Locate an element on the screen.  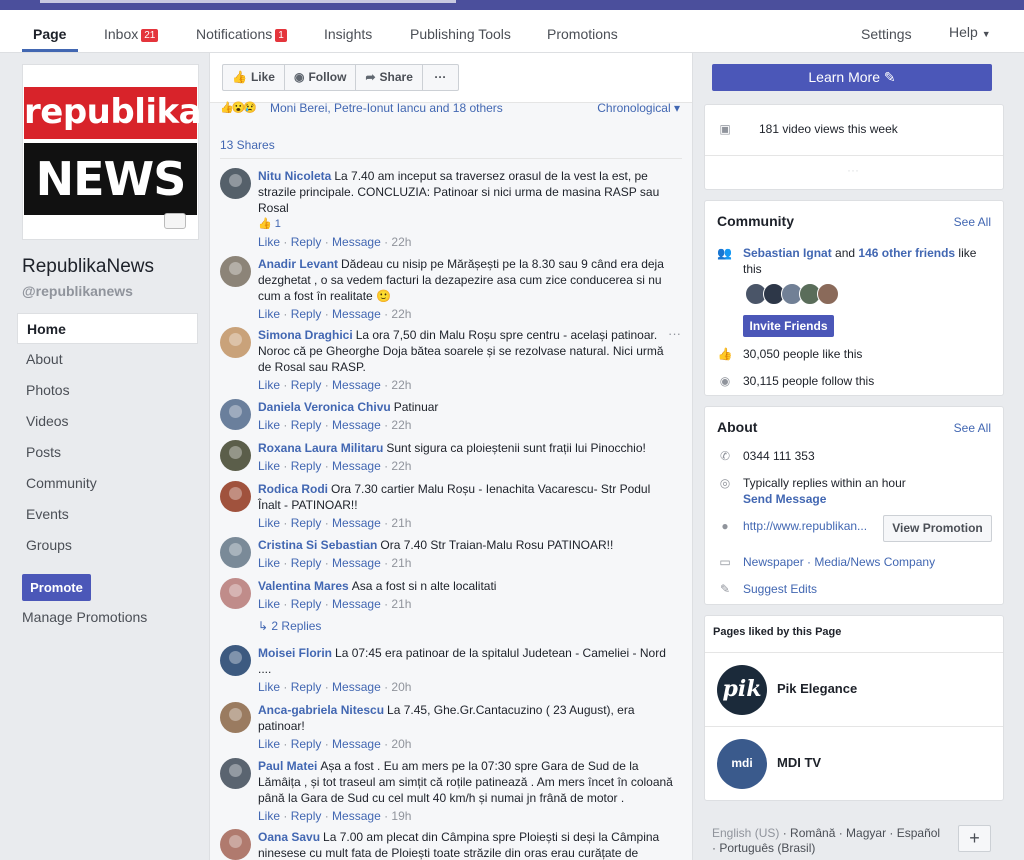
tab-help: Help ▼ is located at coordinates (970, 32).